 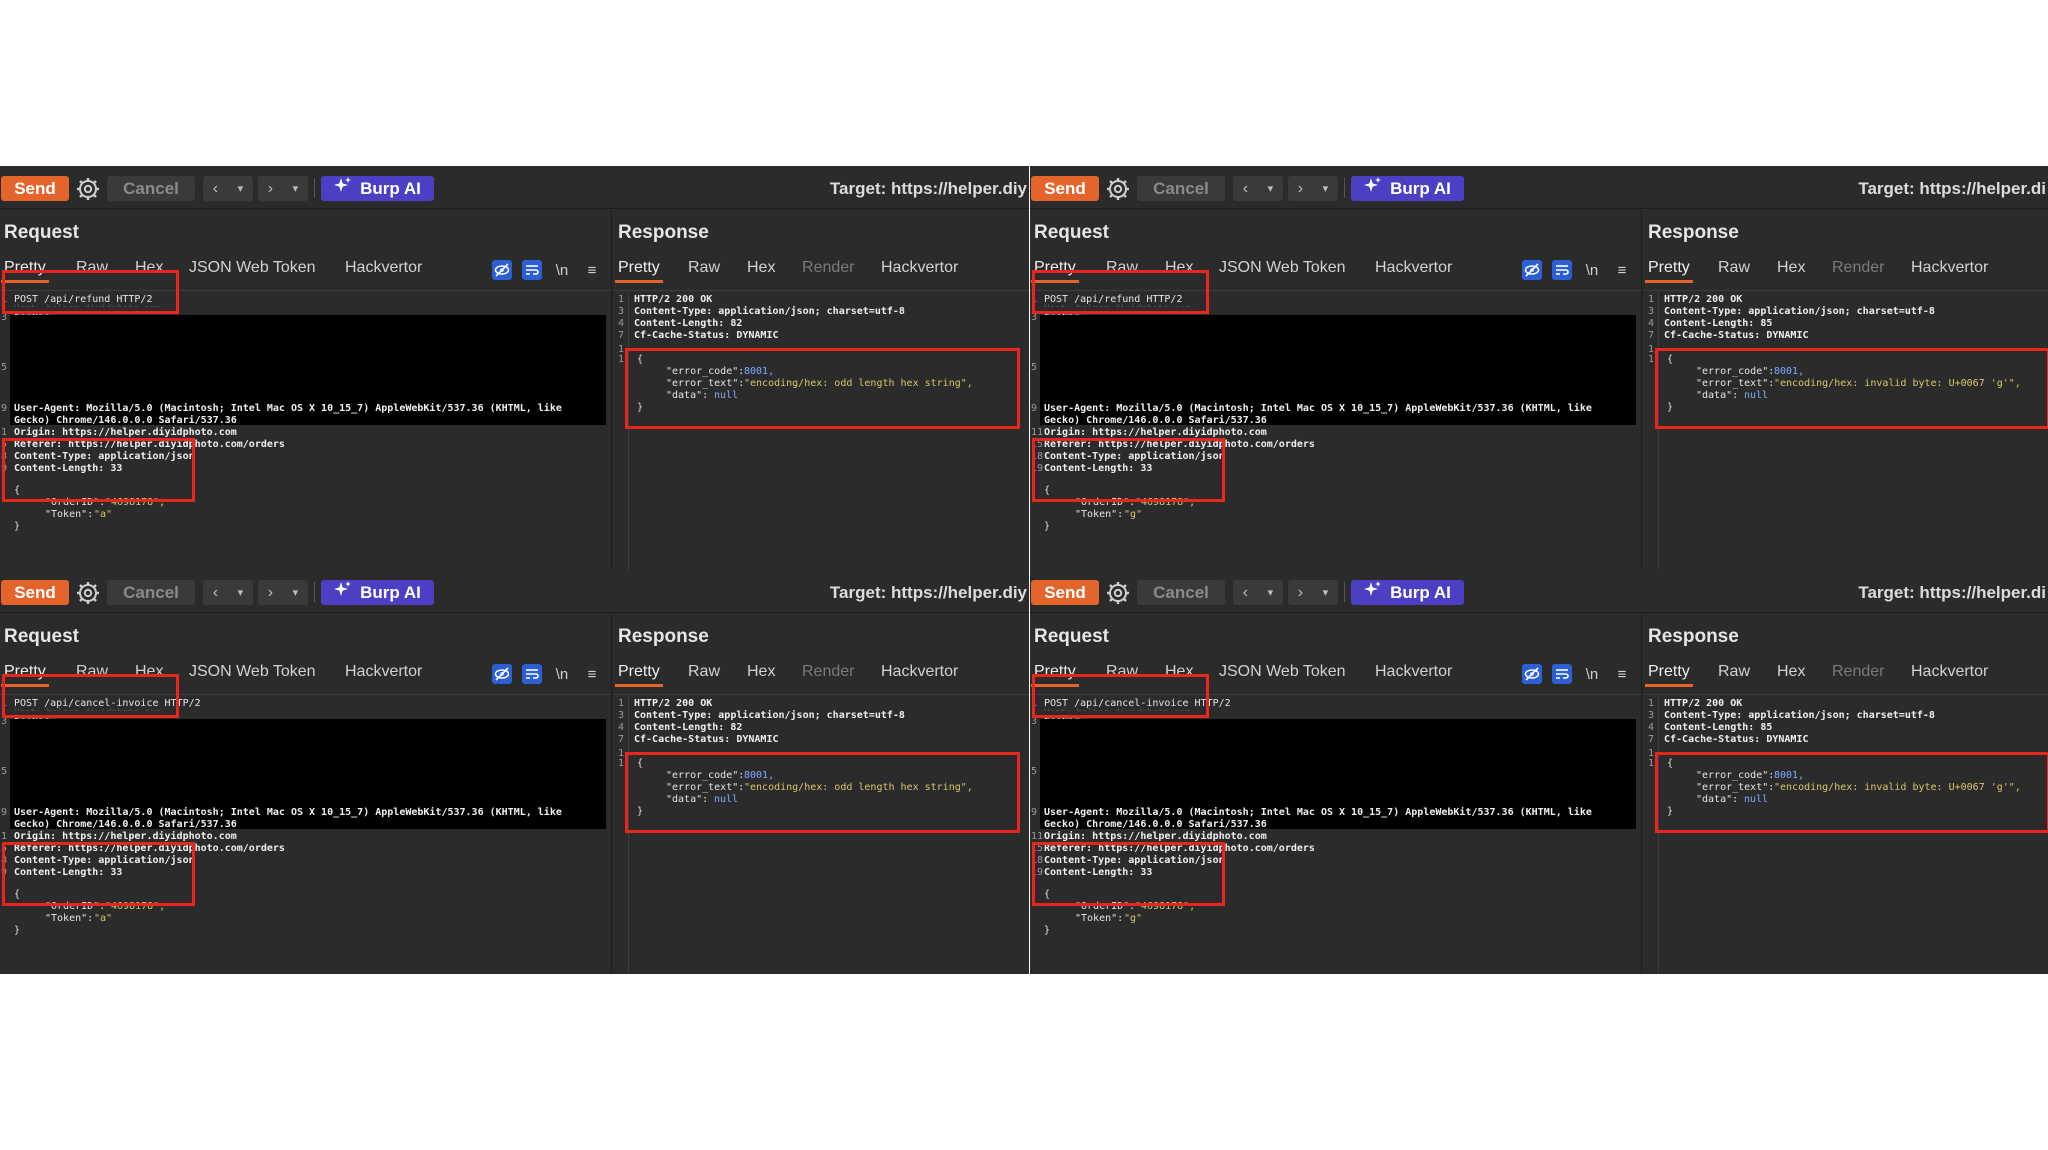 I want to click on highlight-request-body, so click(x=98, y=874).